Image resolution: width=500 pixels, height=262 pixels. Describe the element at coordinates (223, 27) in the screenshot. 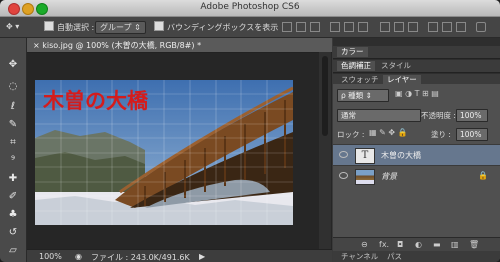

I see `transform-label: バウンディングボックスを表示` at that location.